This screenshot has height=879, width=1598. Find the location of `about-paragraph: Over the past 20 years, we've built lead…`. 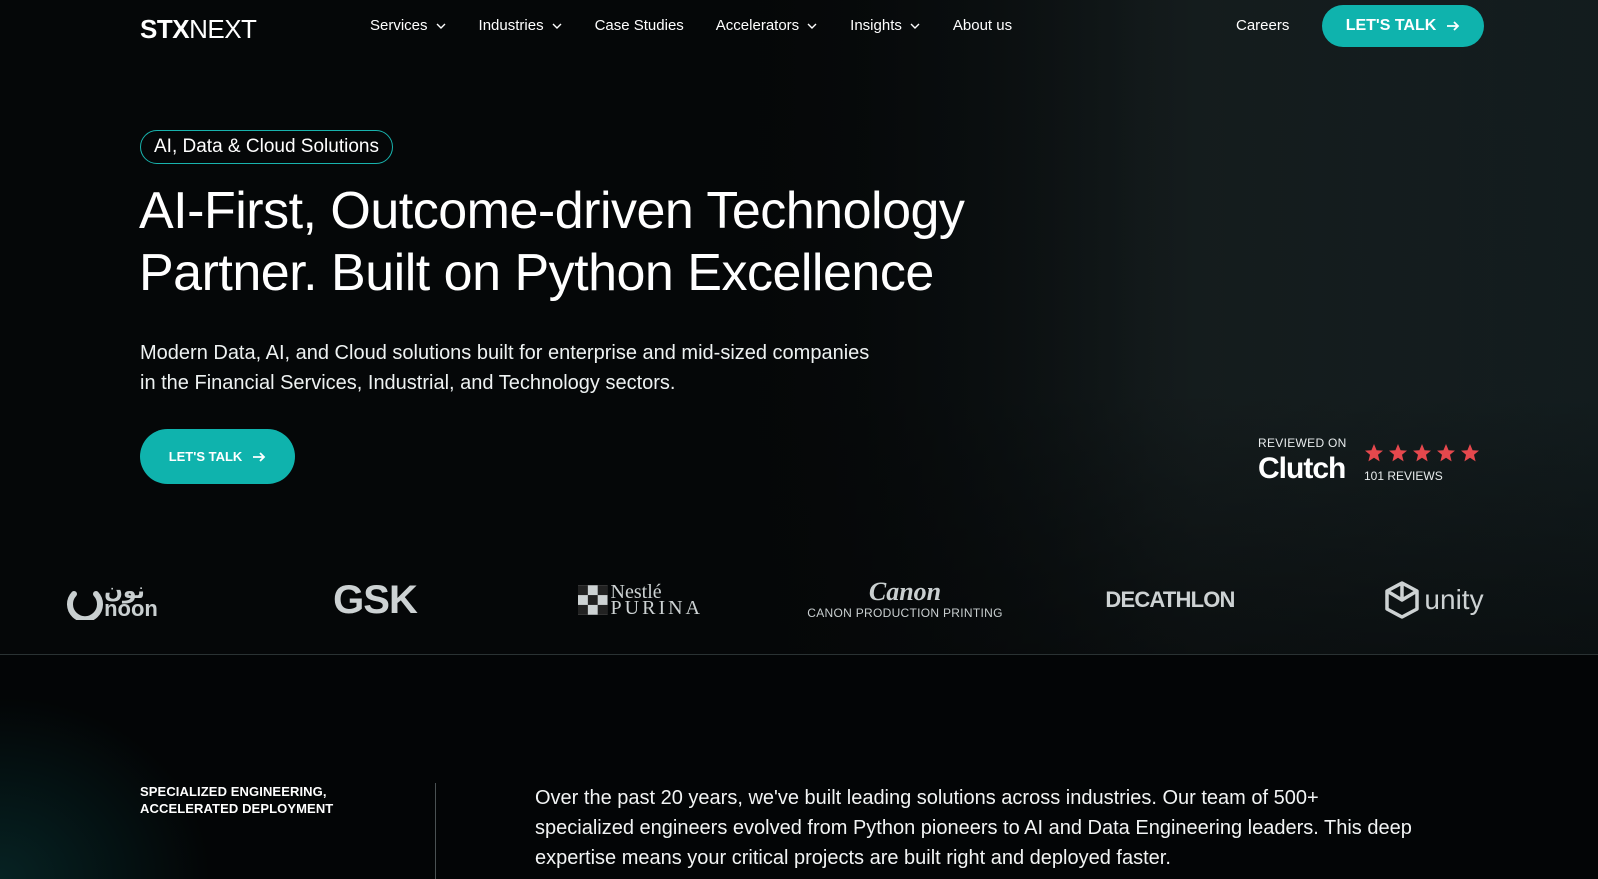

about-paragraph: Over the past 20 years, we've built lead… is located at coordinates (1015, 828).